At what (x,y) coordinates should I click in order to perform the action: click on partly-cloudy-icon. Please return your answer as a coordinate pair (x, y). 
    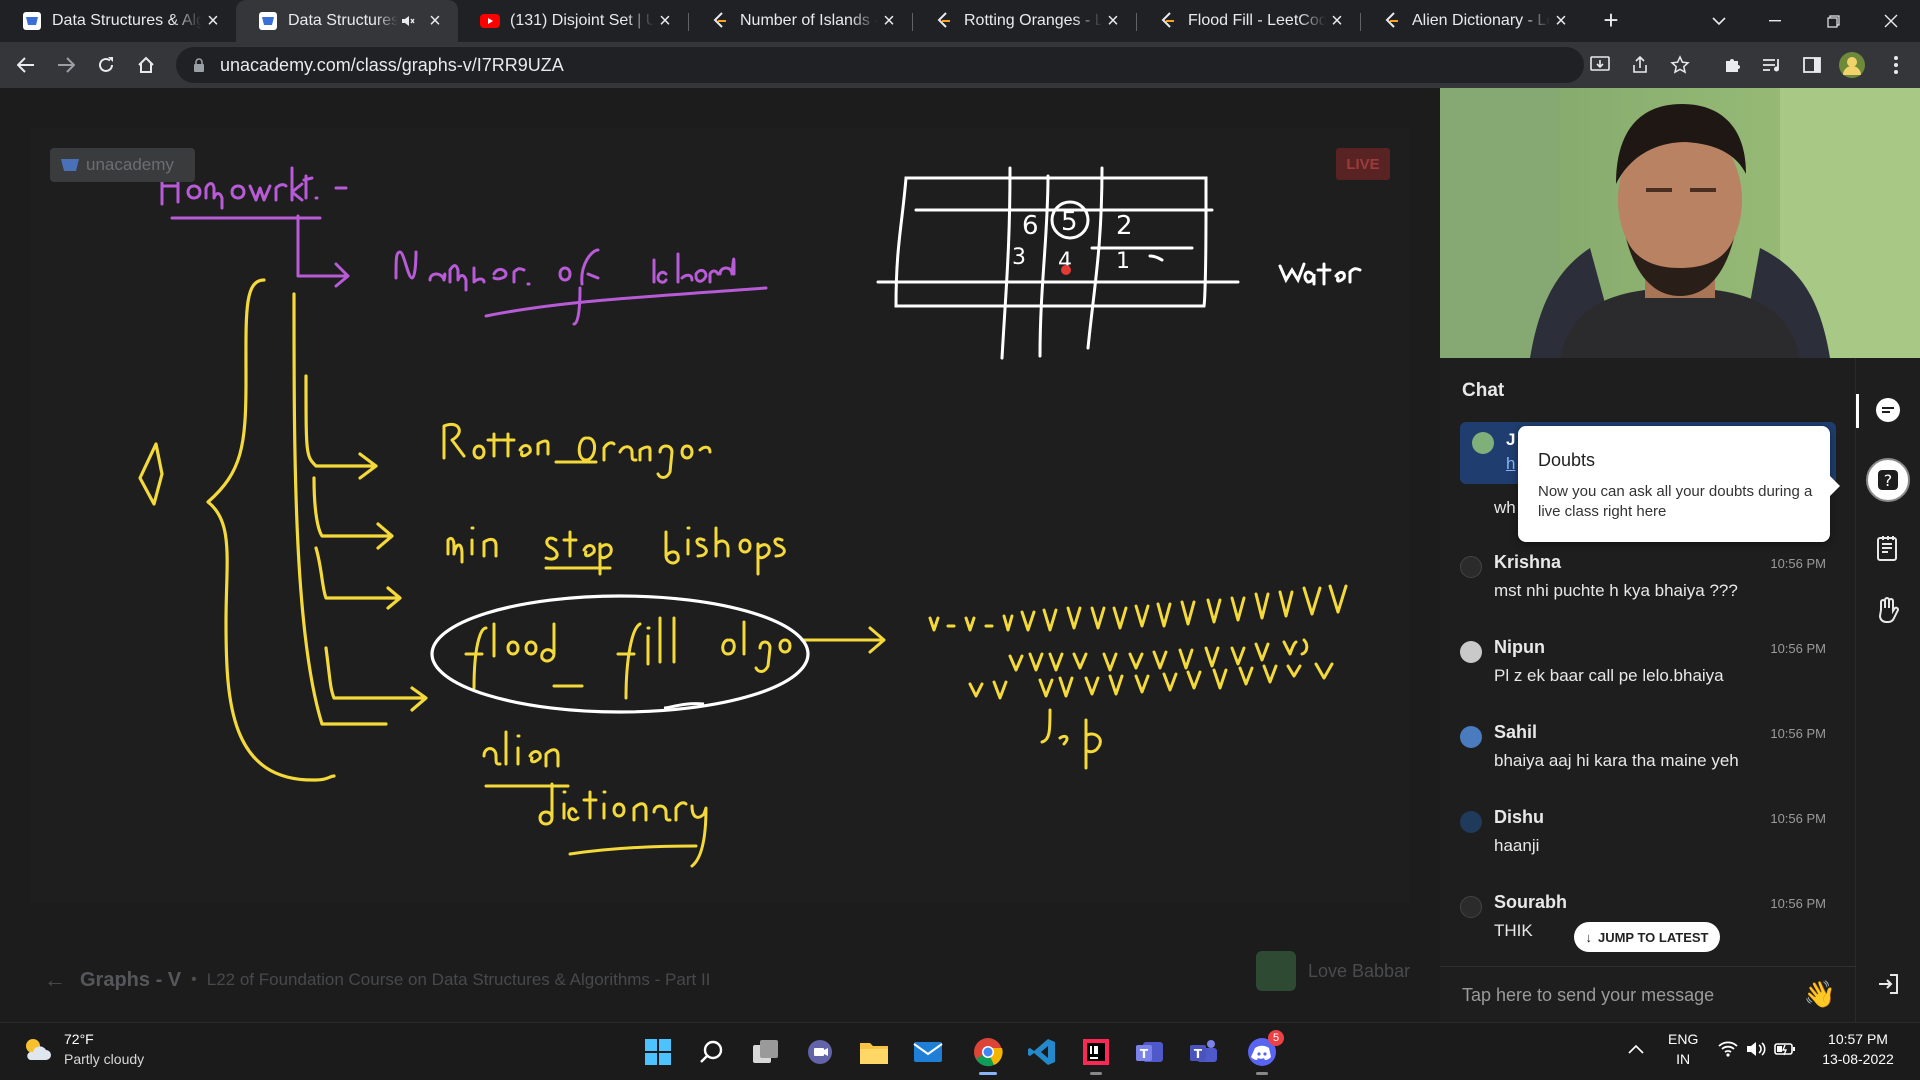
    Looking at the image, I should click on (38, 1049).